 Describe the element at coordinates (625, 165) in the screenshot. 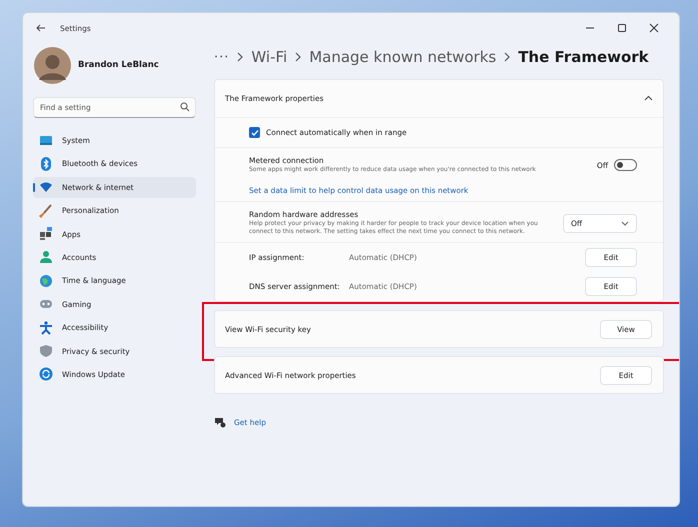

I see `toggle-switch` at that location.